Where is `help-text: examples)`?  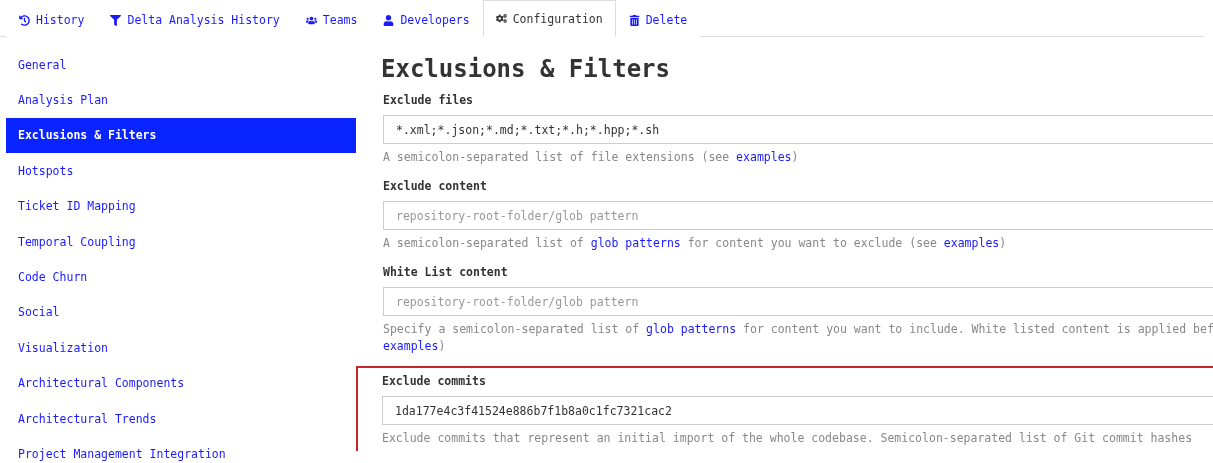 help-text: examples) is located at coordinates (414, 346).